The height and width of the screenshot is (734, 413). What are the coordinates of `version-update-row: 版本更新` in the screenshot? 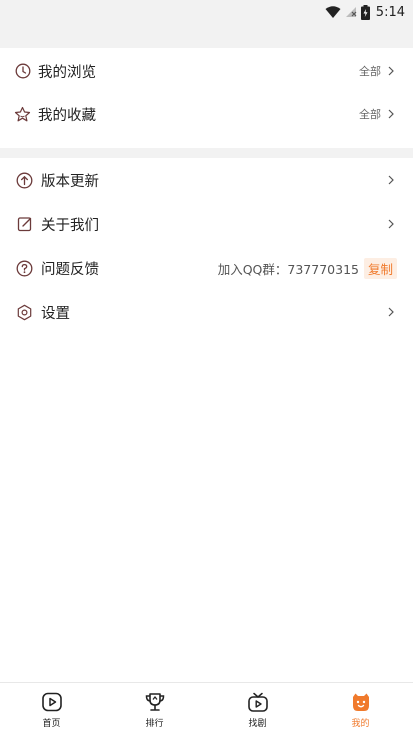 It's located at (206, 180).